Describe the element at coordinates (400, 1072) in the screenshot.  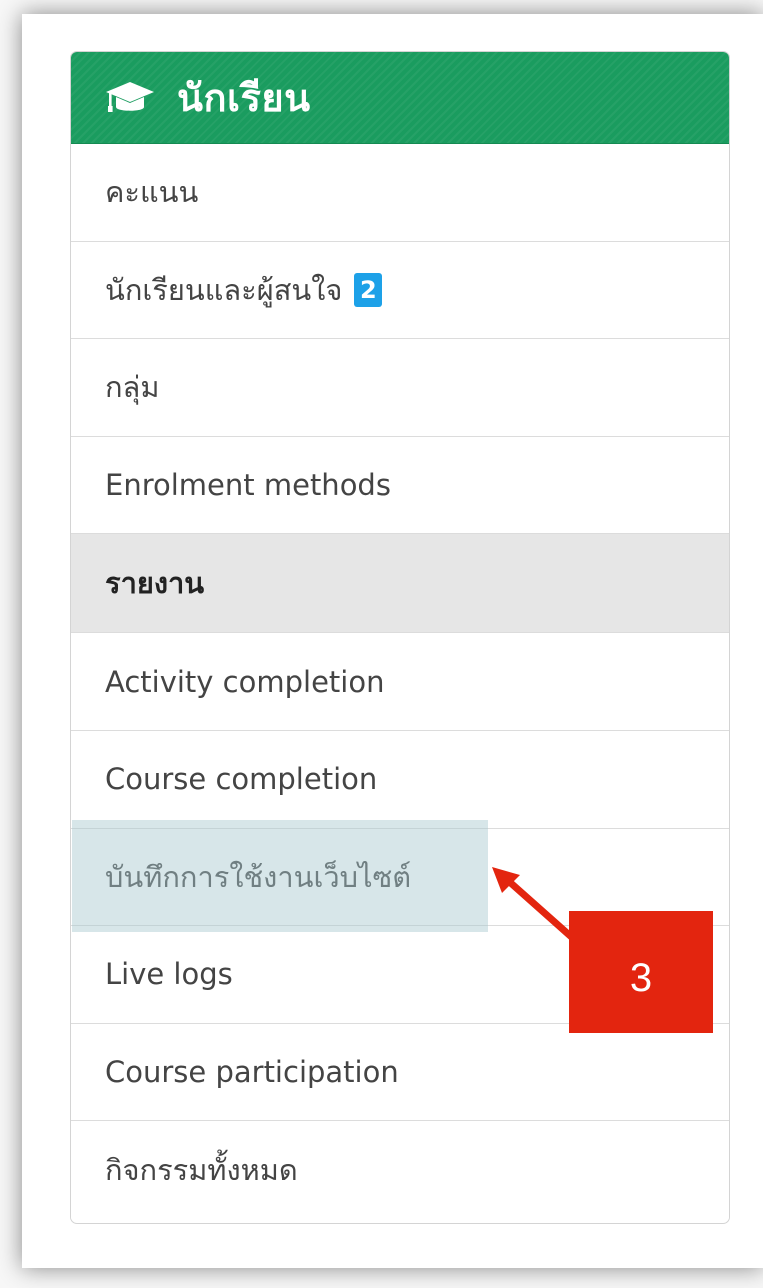
I see `menu-item-course-participation: Course participation` at that location.